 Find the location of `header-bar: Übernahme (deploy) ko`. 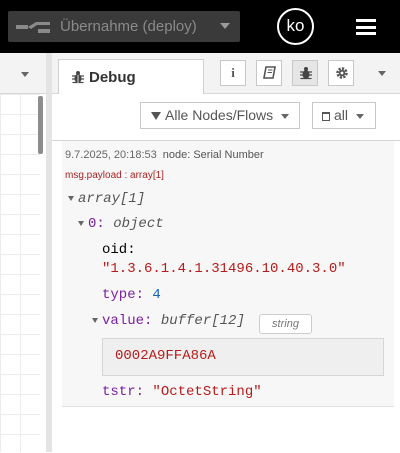

header-bar: Übernahme (deploy) ko is located at coordinates (200, 26).